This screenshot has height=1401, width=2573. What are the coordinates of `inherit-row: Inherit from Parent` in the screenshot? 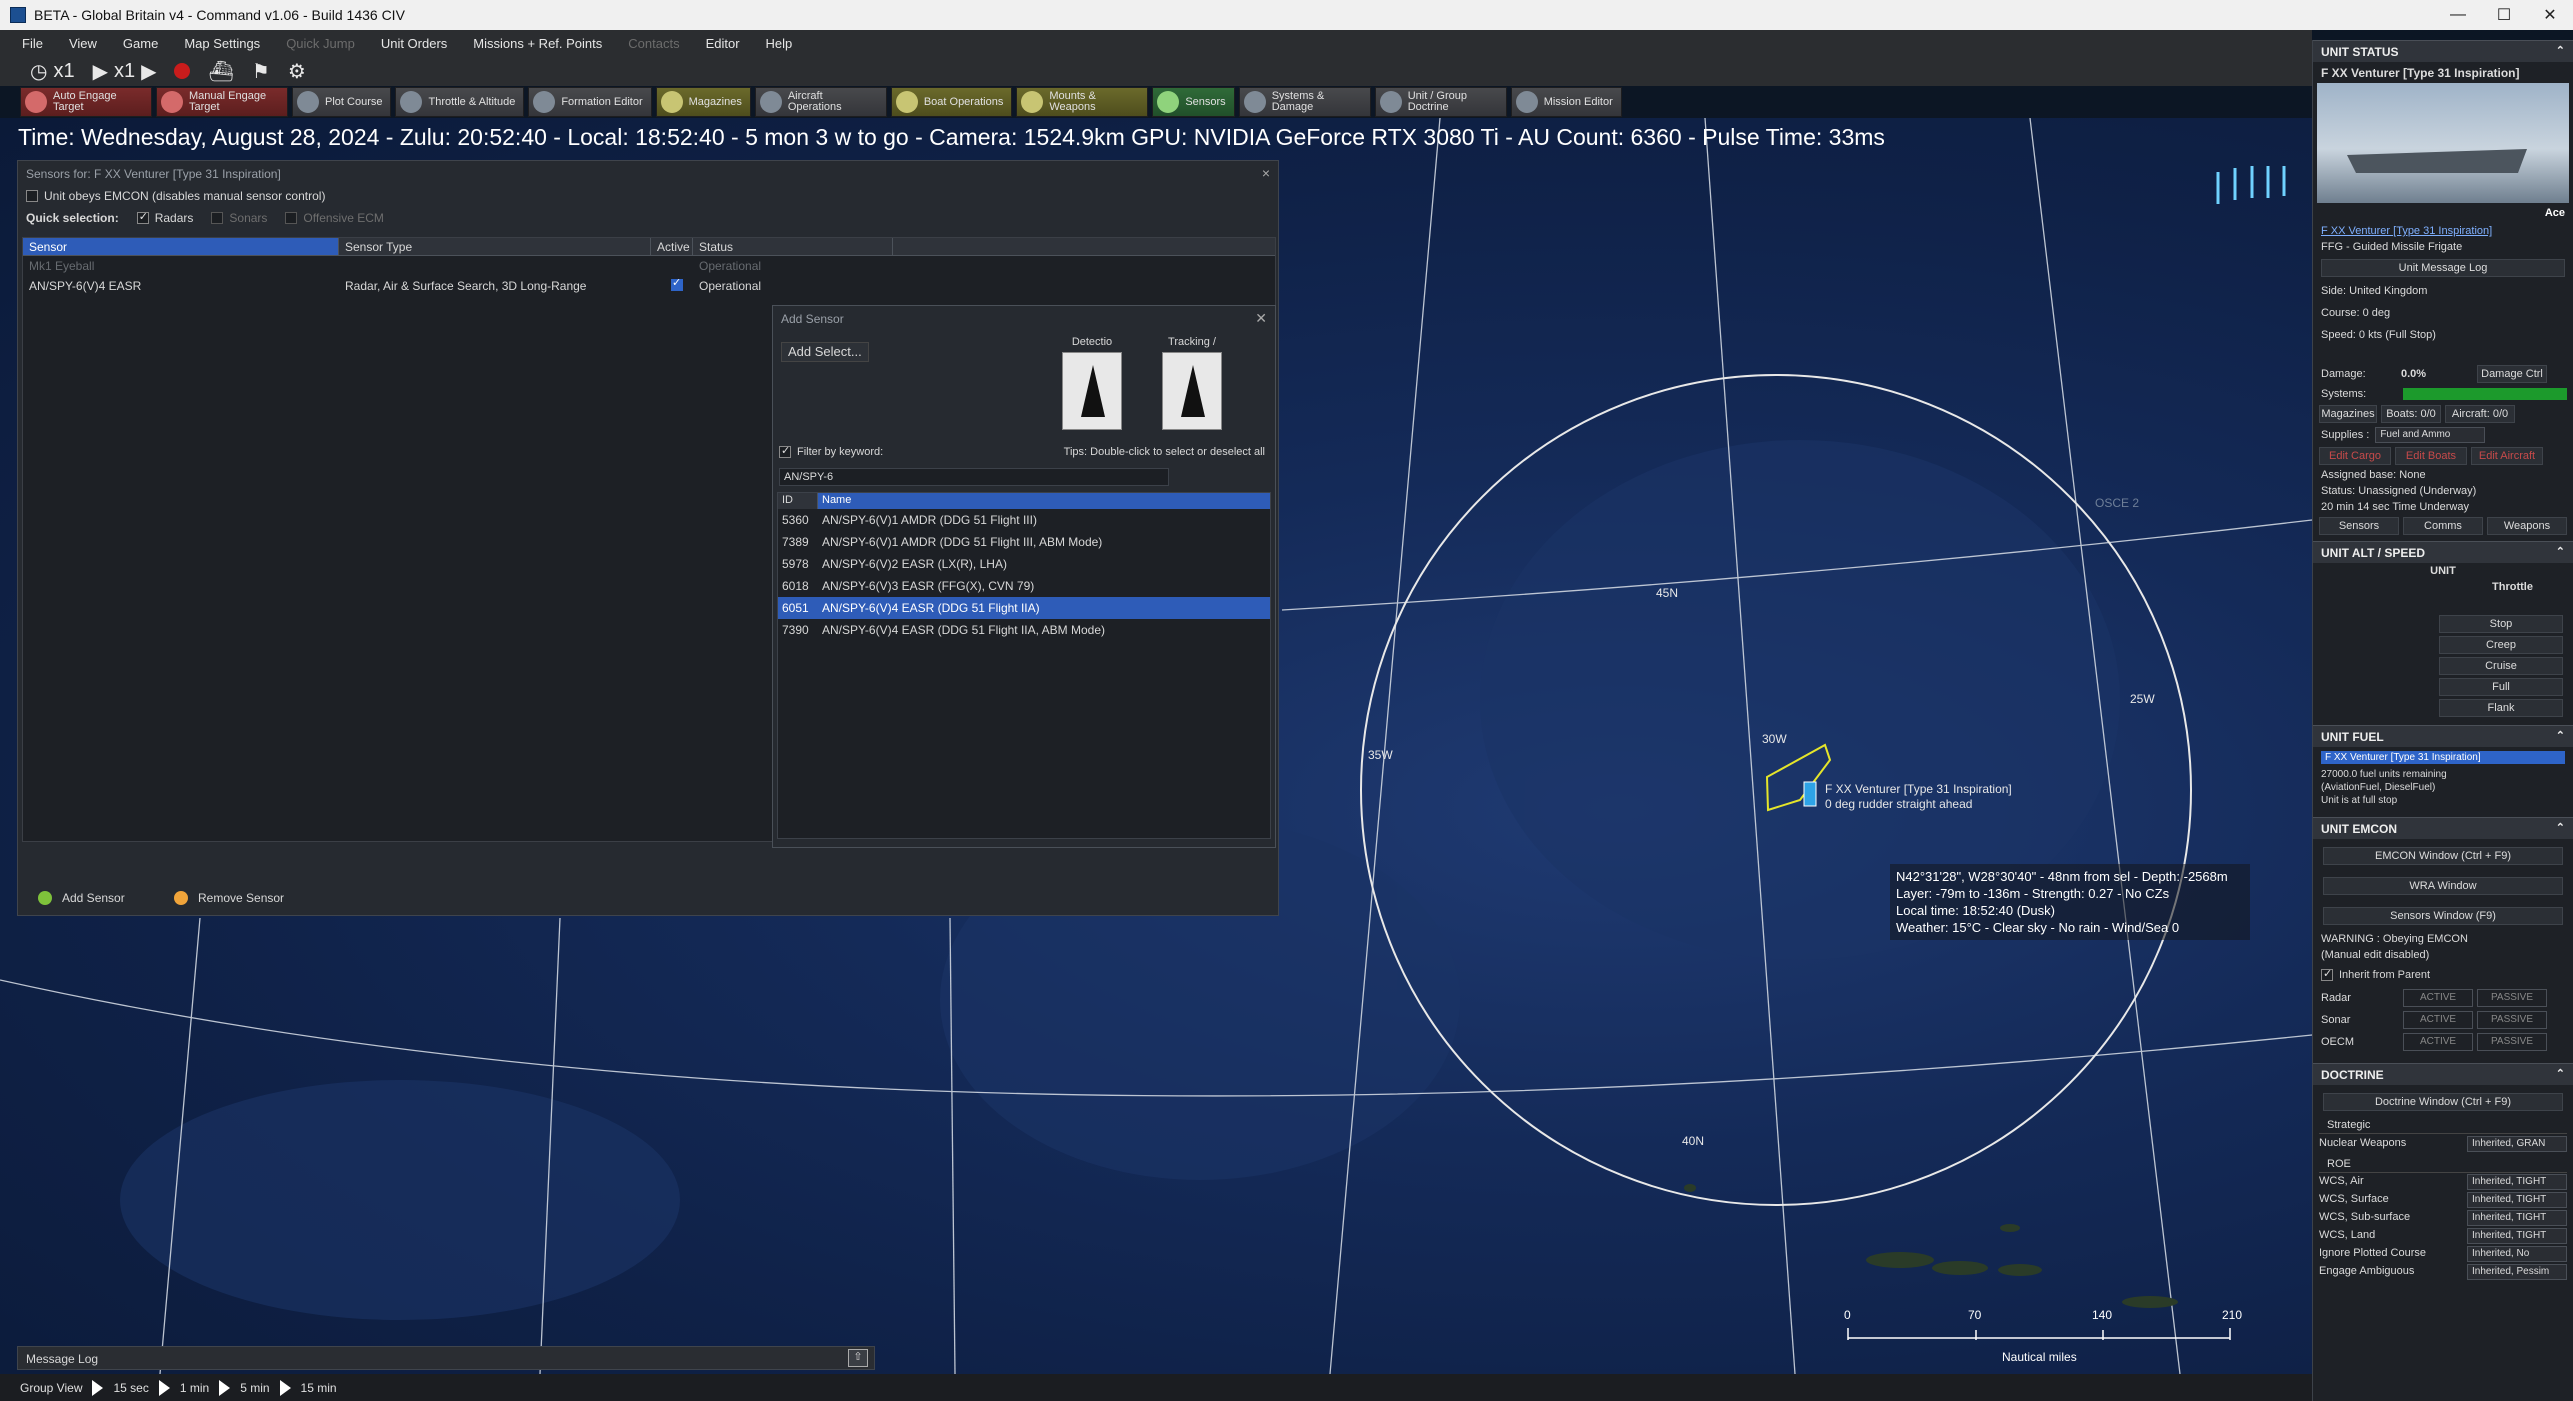 It's located at (2443, 975).